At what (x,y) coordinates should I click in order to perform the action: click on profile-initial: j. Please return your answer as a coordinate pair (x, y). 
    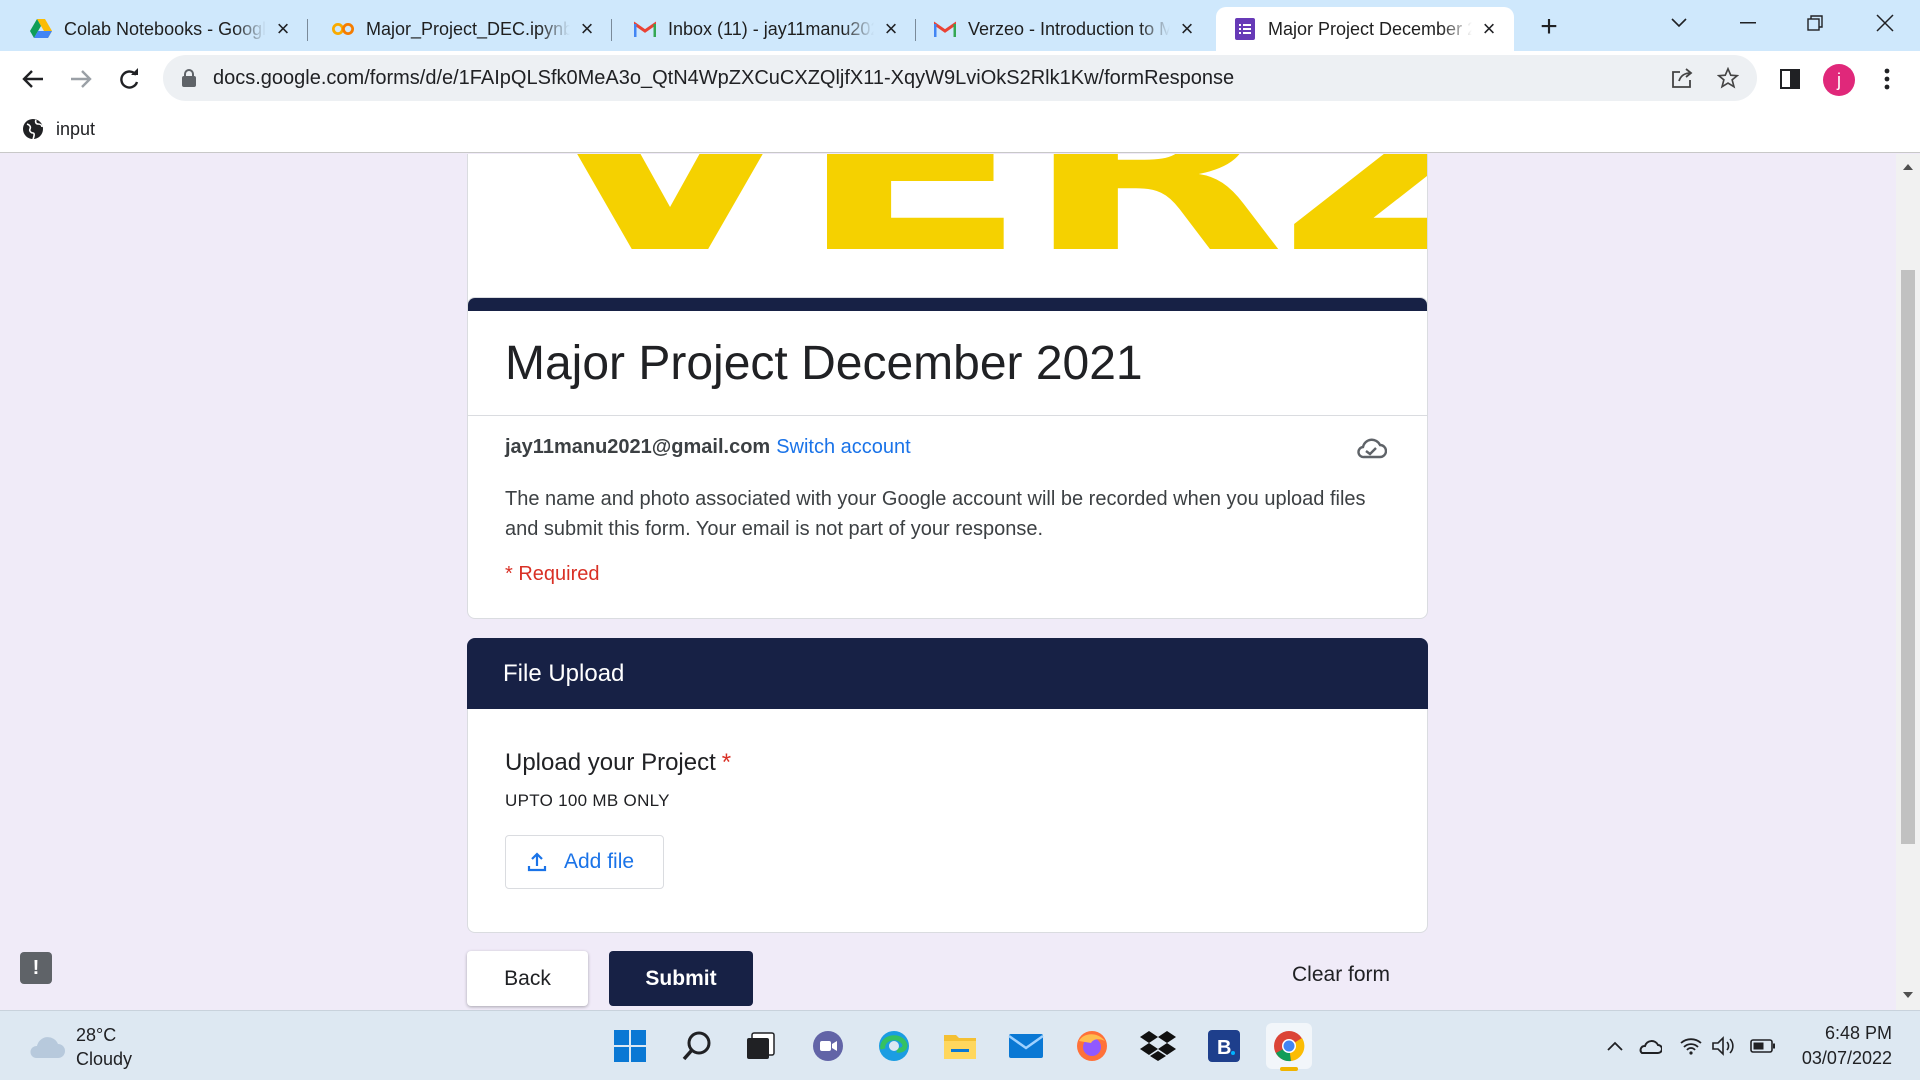
    Looking at the image, I should click on (1839, 79).